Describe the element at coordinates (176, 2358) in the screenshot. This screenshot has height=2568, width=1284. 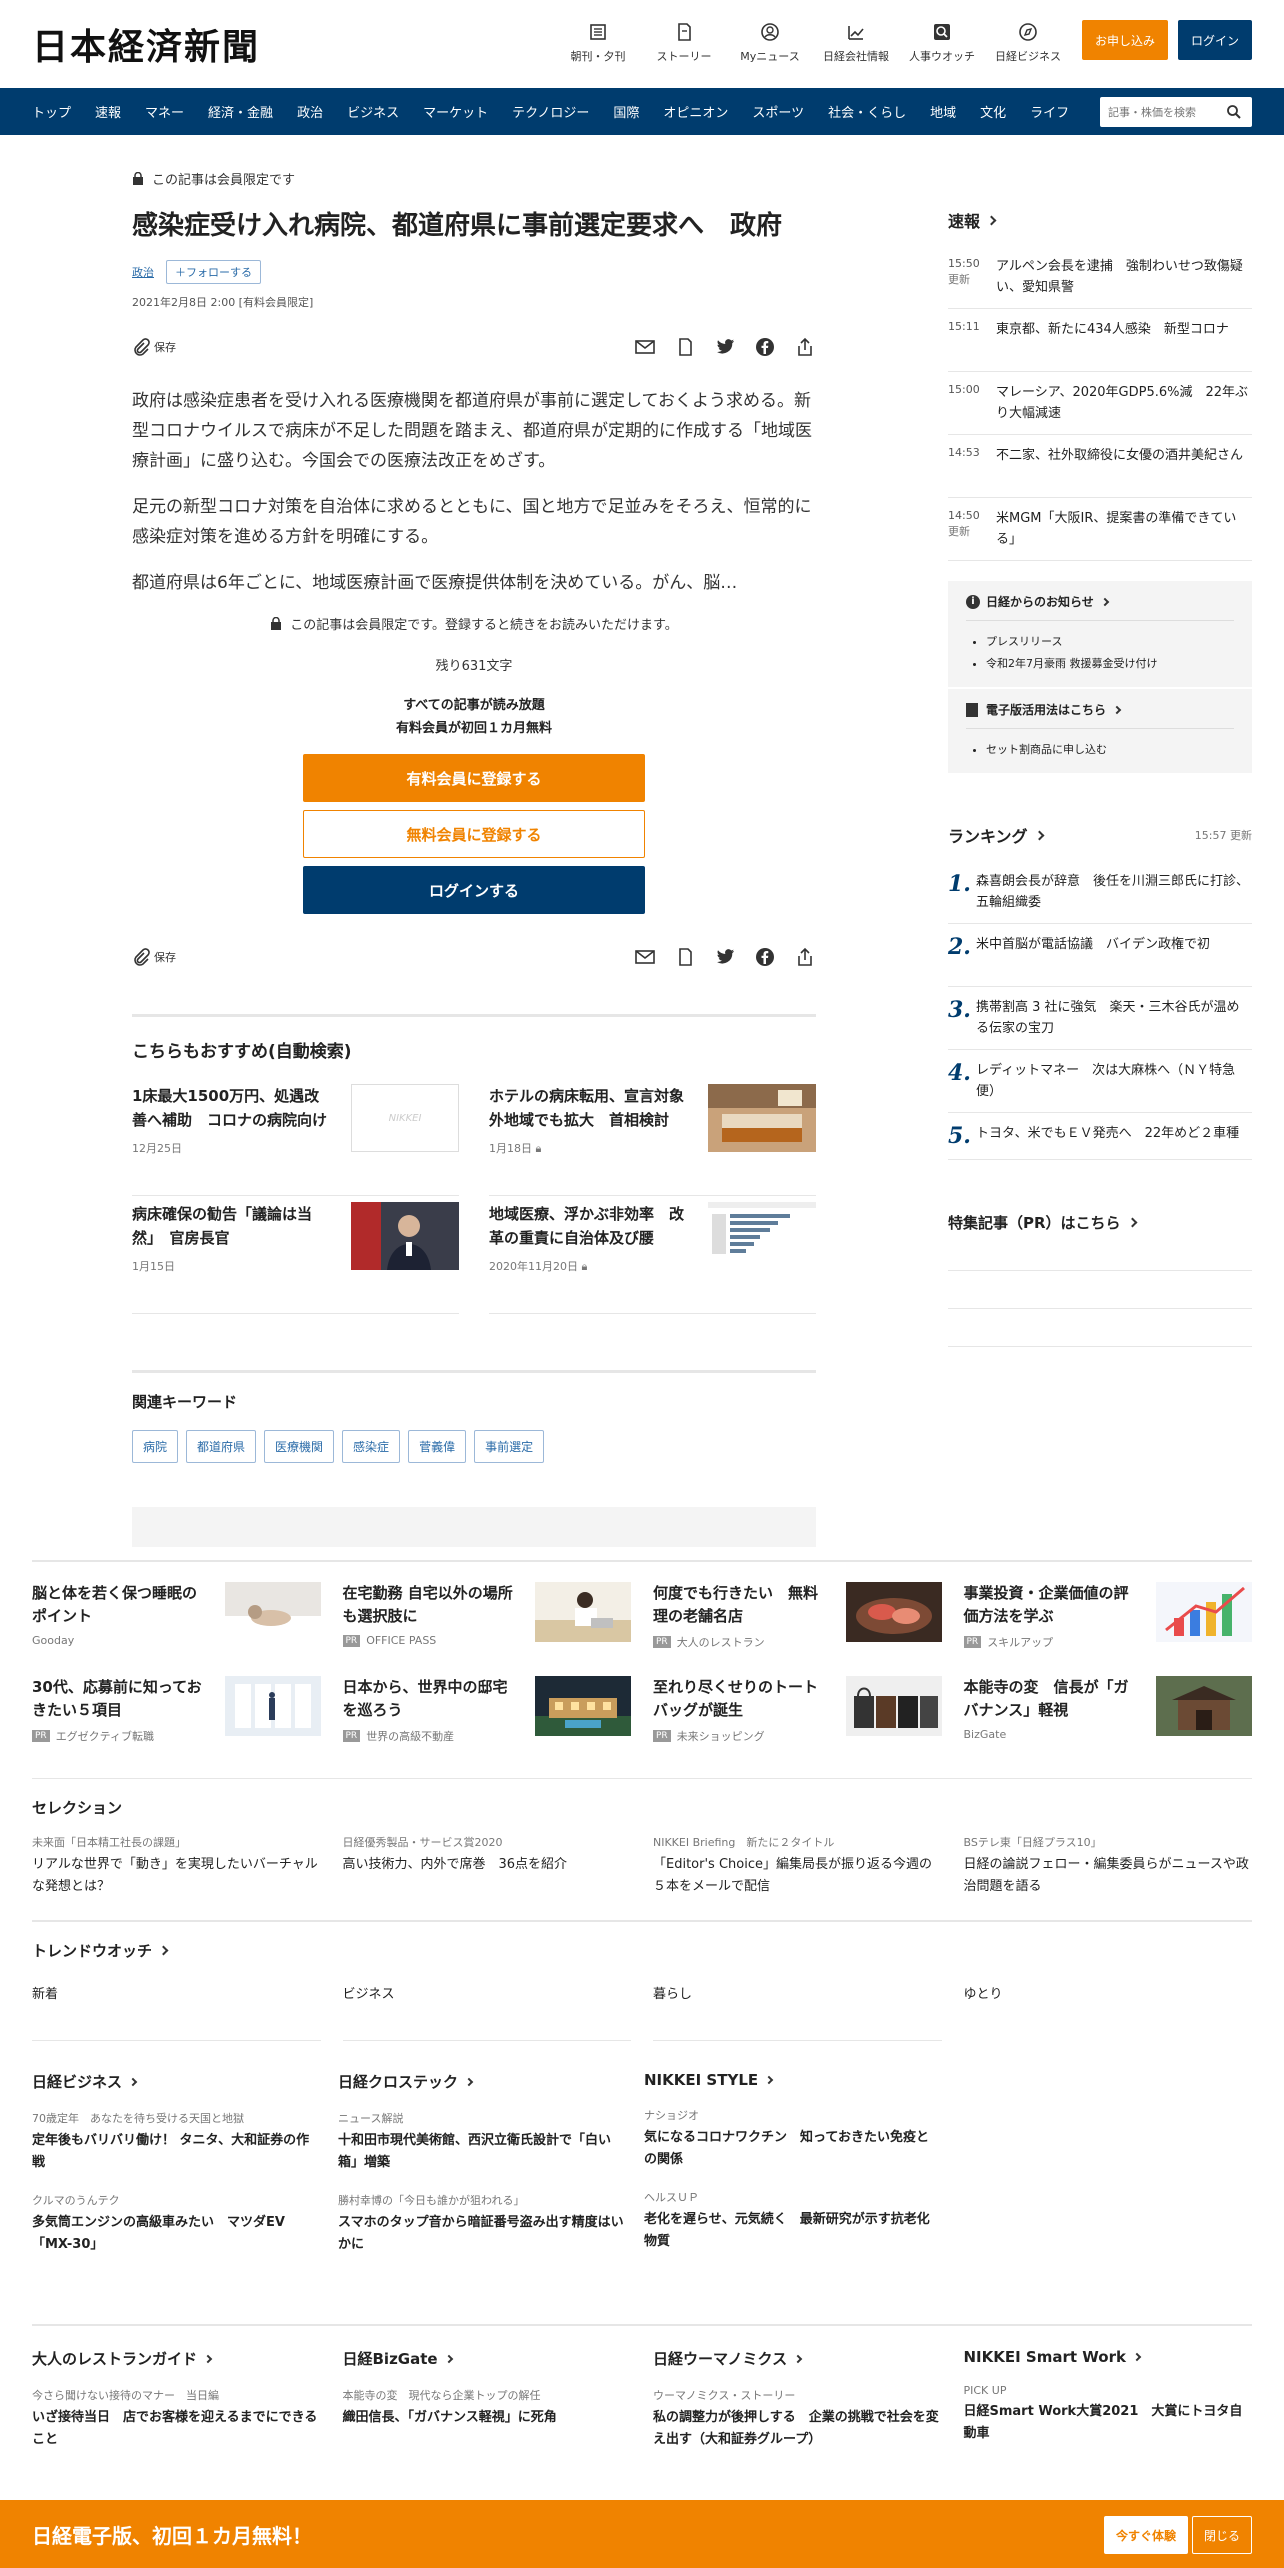
I see `bottom-heading: 大人のレストランガイド` at that location.